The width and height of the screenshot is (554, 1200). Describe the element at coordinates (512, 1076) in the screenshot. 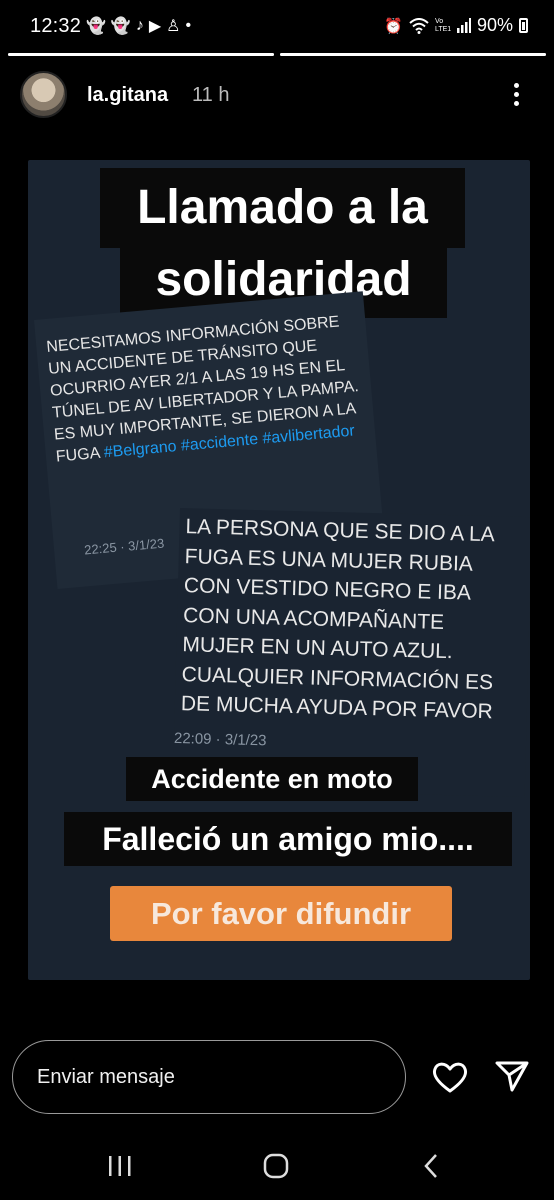

I see `send-icon` at that location.